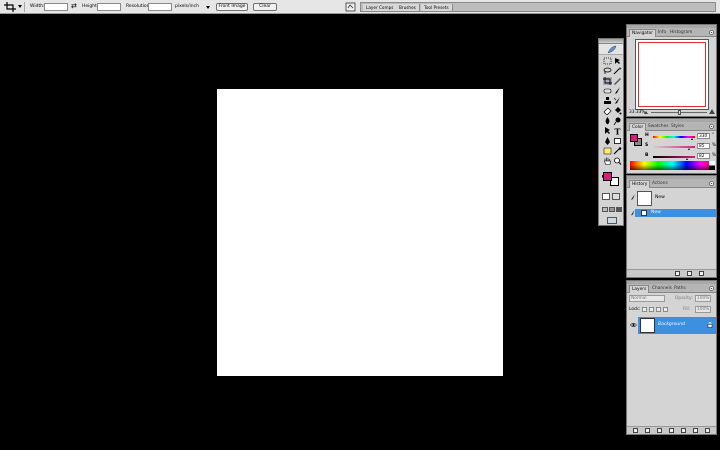  Describe the element at coordinates (617, 121) in the screenshot. I see `dodge-tool-icon` at that location.